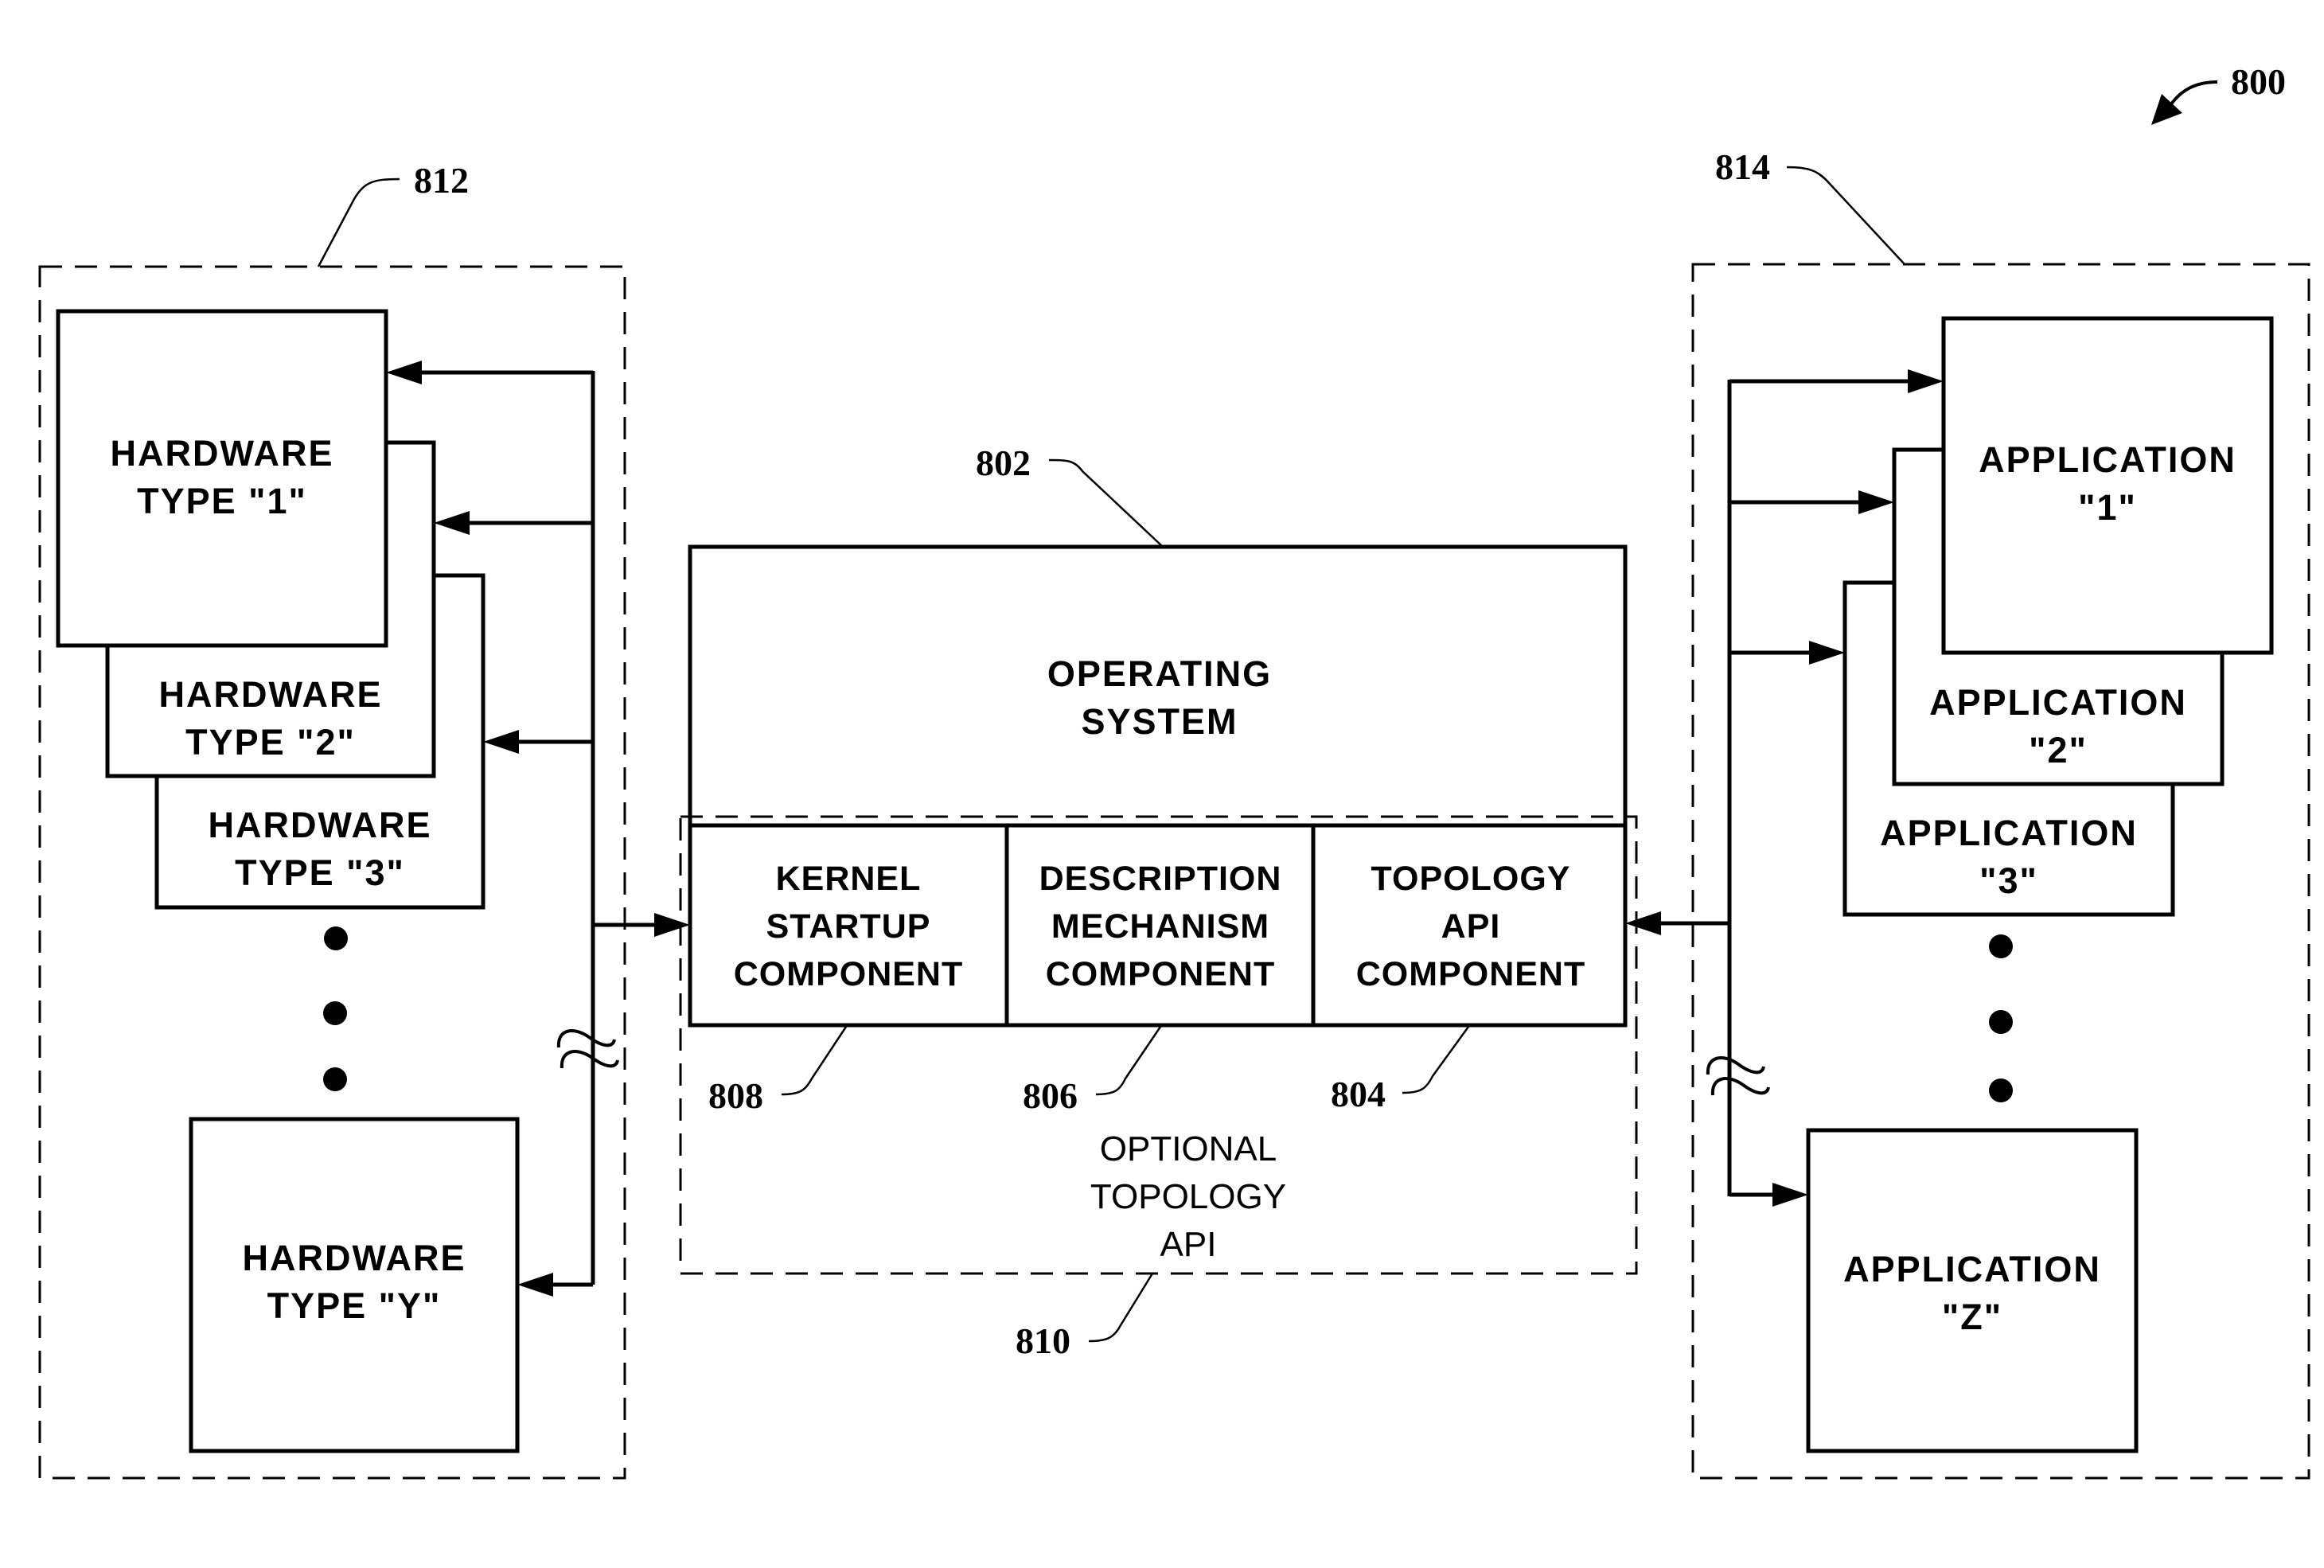 The height and width of the screenshot is (1568, 2324). What do you see at coordinates (2107, 508) in the screenshot?
I see `application-box-1-line2: "1"` at bounding box center [2107, 508].